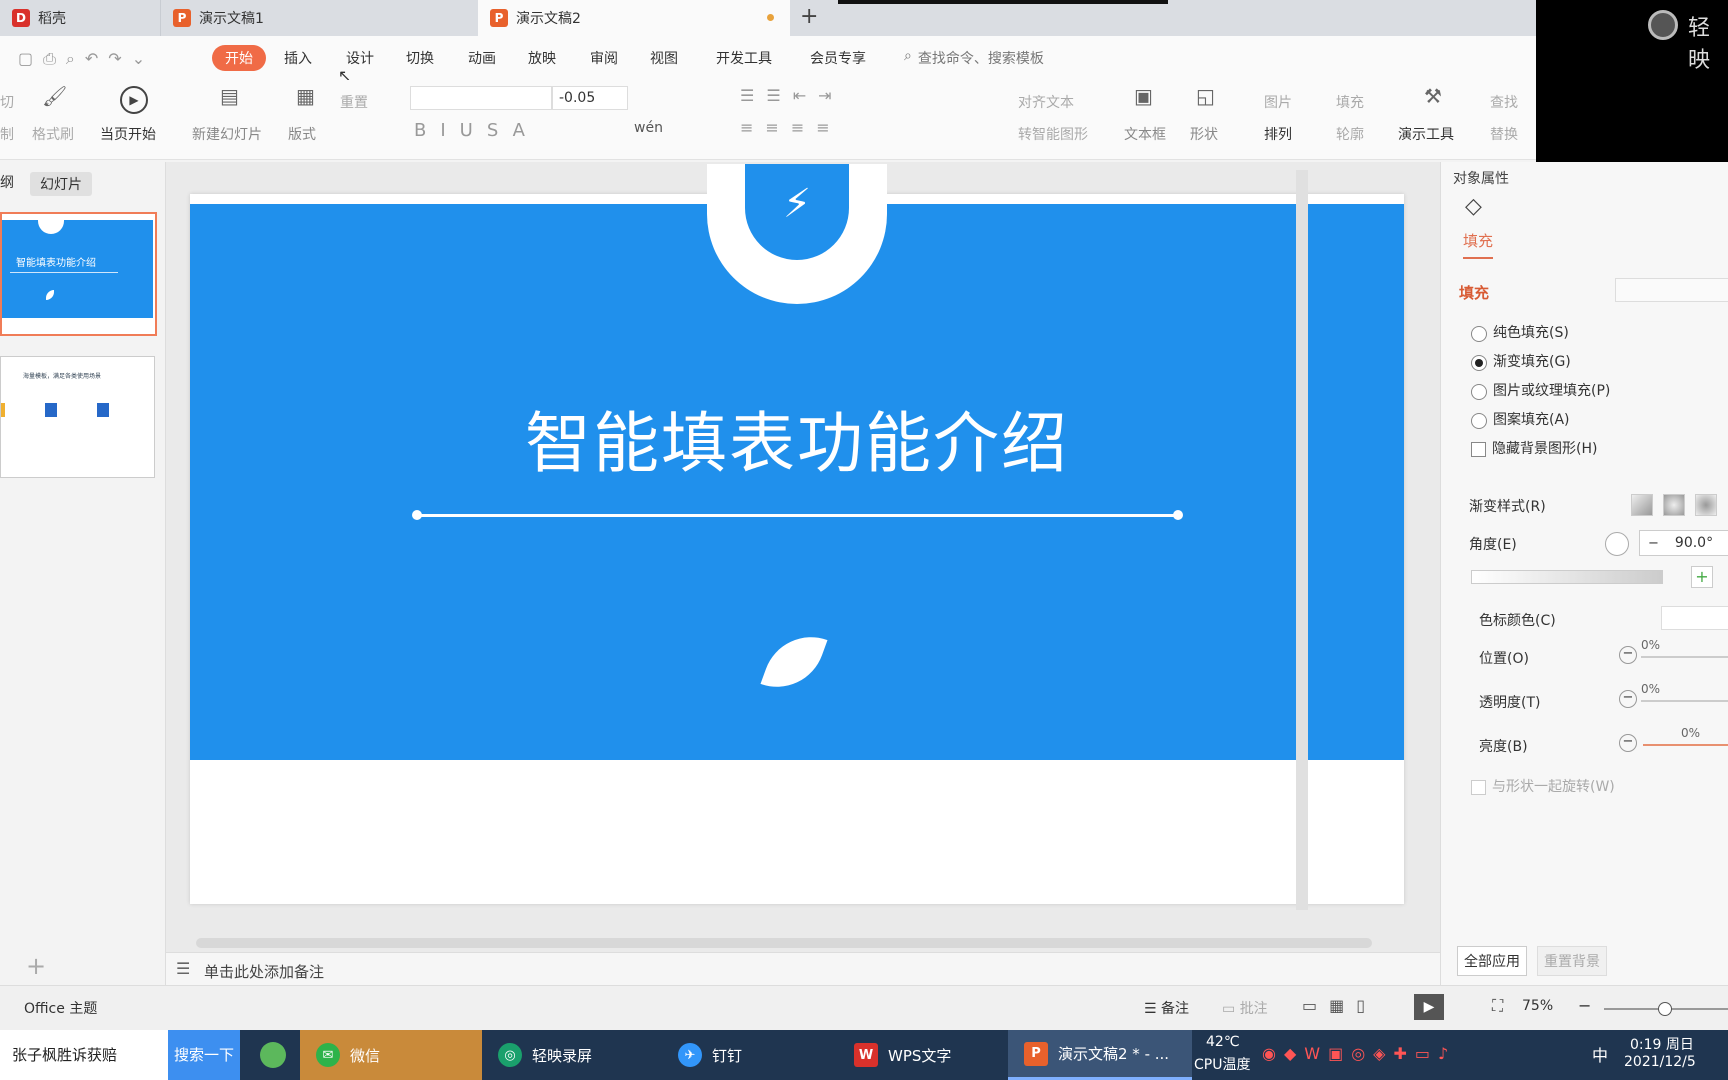 Image resolution: width=1728 pixels, height=1080 pixels. I want to click on zoom-level: 75%, so click(1537, 1006).